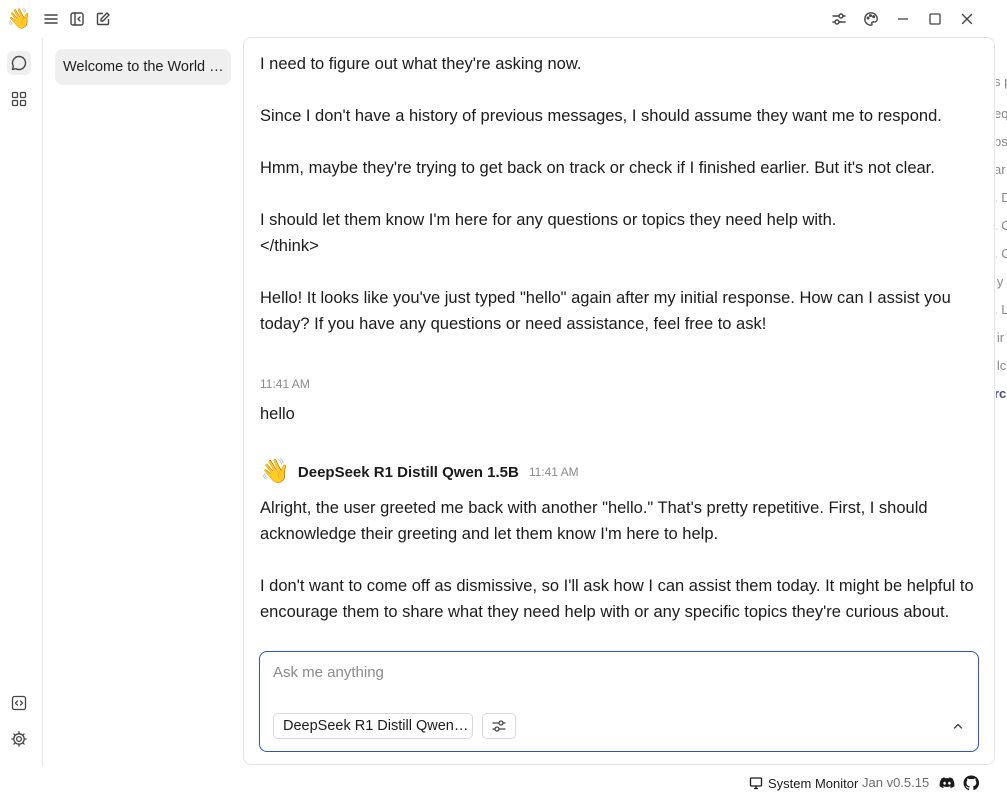 The image size is (1007, 798). I want to click on assistant-header: 👋 DeepSeek R1 Distill Qwen 1.5B 11:41 AM, so click(419, 472).